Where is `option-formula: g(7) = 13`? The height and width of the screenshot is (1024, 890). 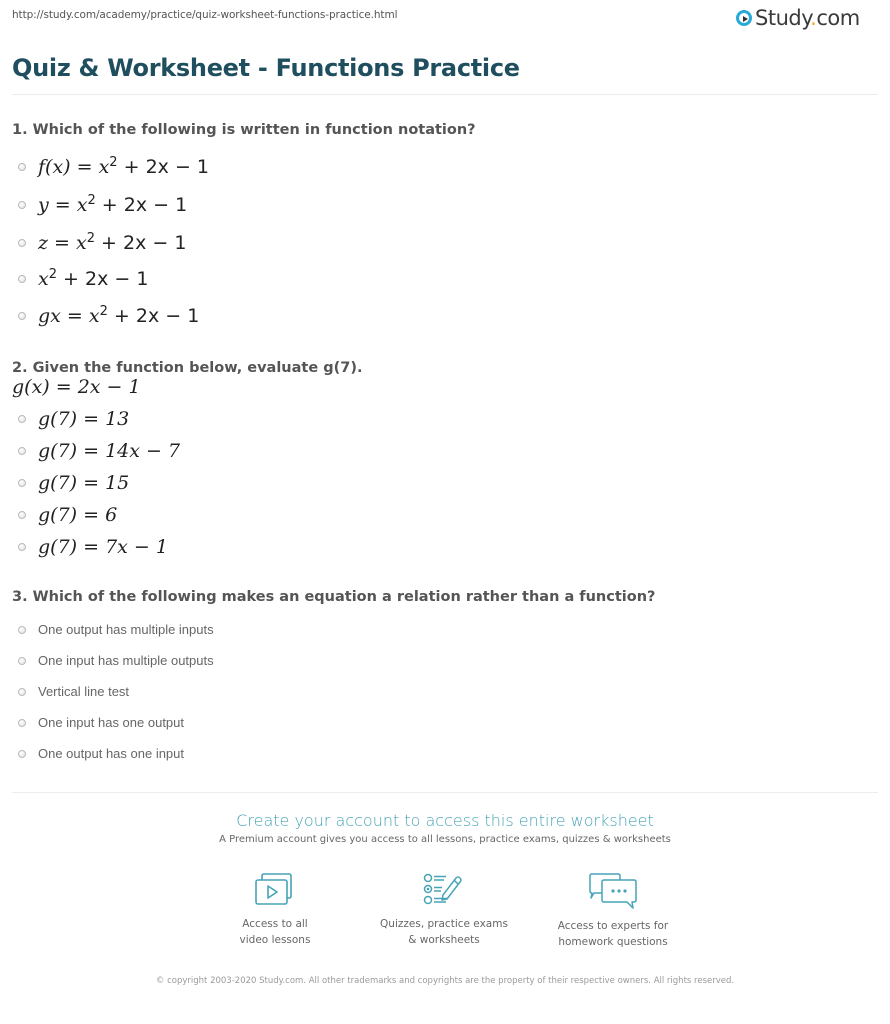
option-formula: g(7) = 13 is located at coordinates (84, 419).